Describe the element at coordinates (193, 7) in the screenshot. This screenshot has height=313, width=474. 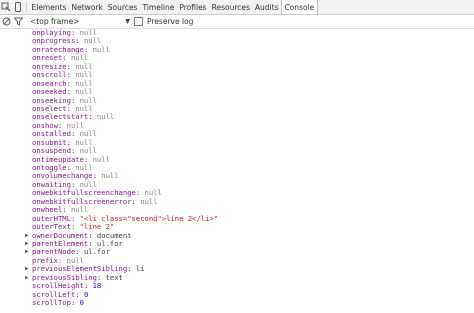
I see `tab-profiles: Profiles` at that location.